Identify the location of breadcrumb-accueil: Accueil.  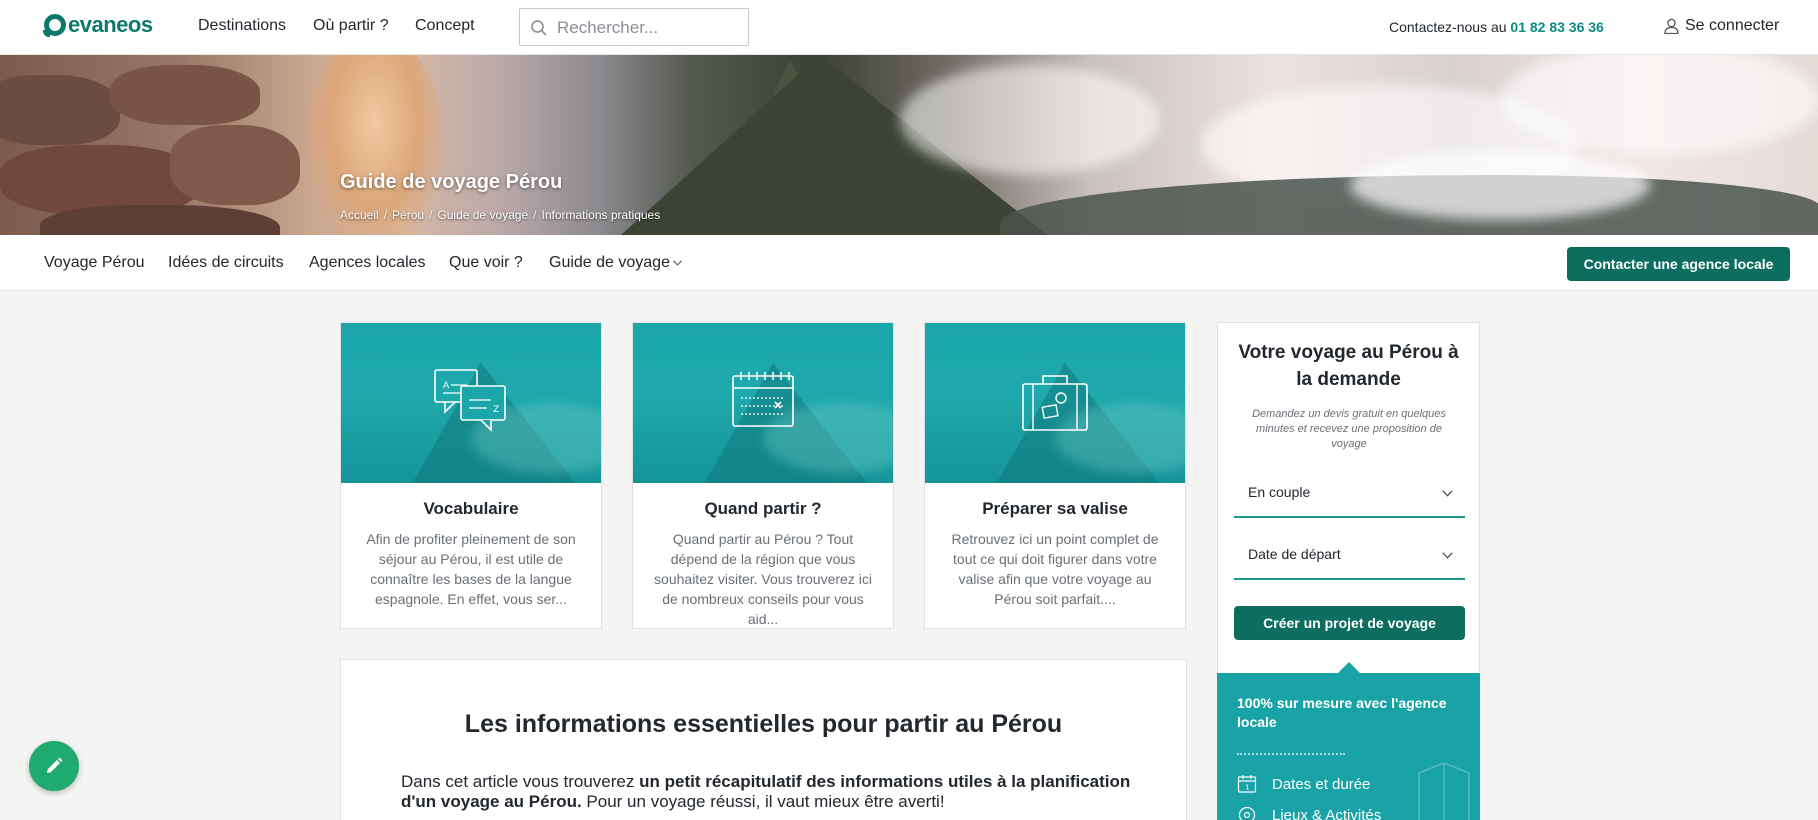
(359, 215).